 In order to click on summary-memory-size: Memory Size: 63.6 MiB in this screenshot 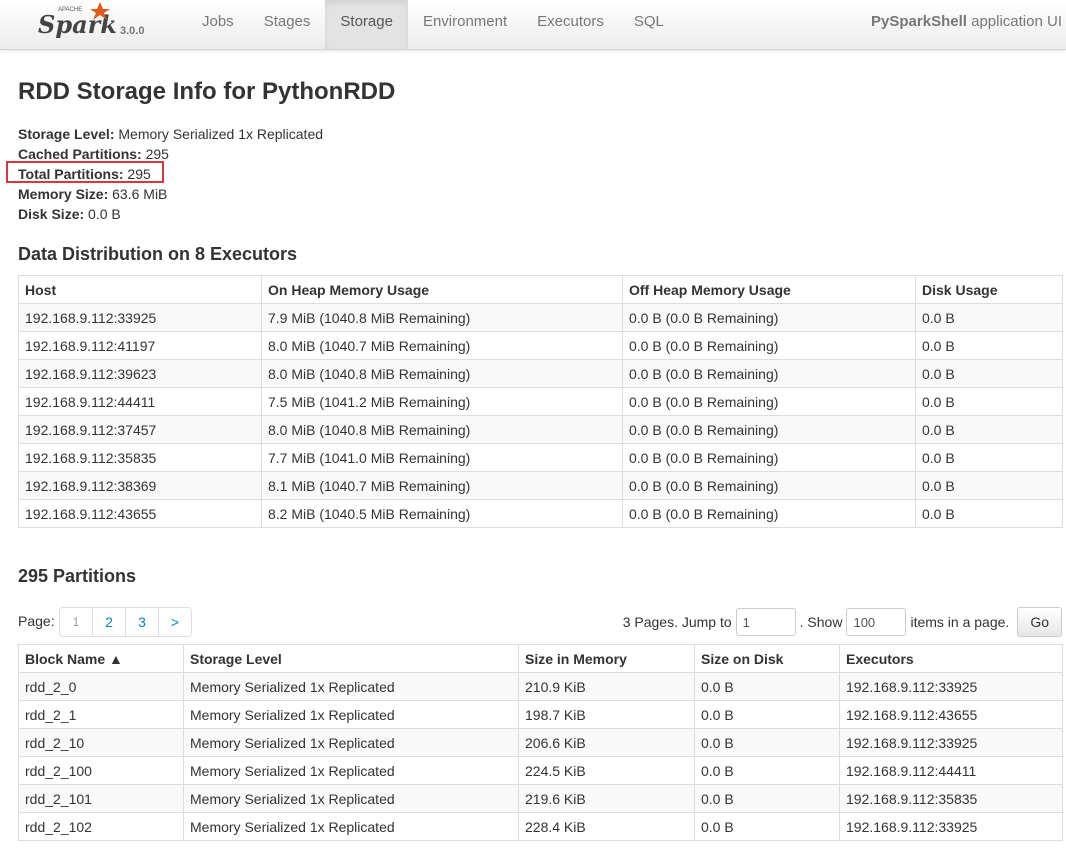, I will do `click(170, 196)`.